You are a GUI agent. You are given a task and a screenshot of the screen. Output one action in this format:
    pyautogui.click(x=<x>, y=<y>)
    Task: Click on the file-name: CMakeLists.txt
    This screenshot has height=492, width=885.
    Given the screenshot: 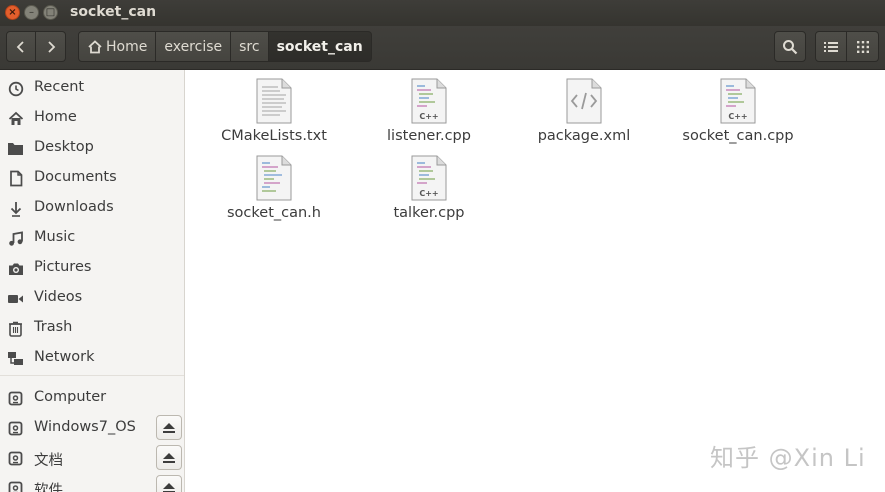 What is the action you would take?
    pyautogui.click(x=274, y=136)
    